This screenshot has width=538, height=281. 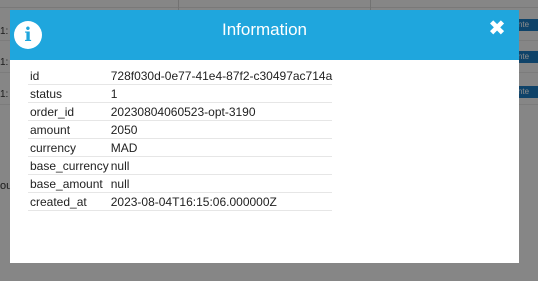 I want to click on field-value: 2050, so click(x=220, y=129).